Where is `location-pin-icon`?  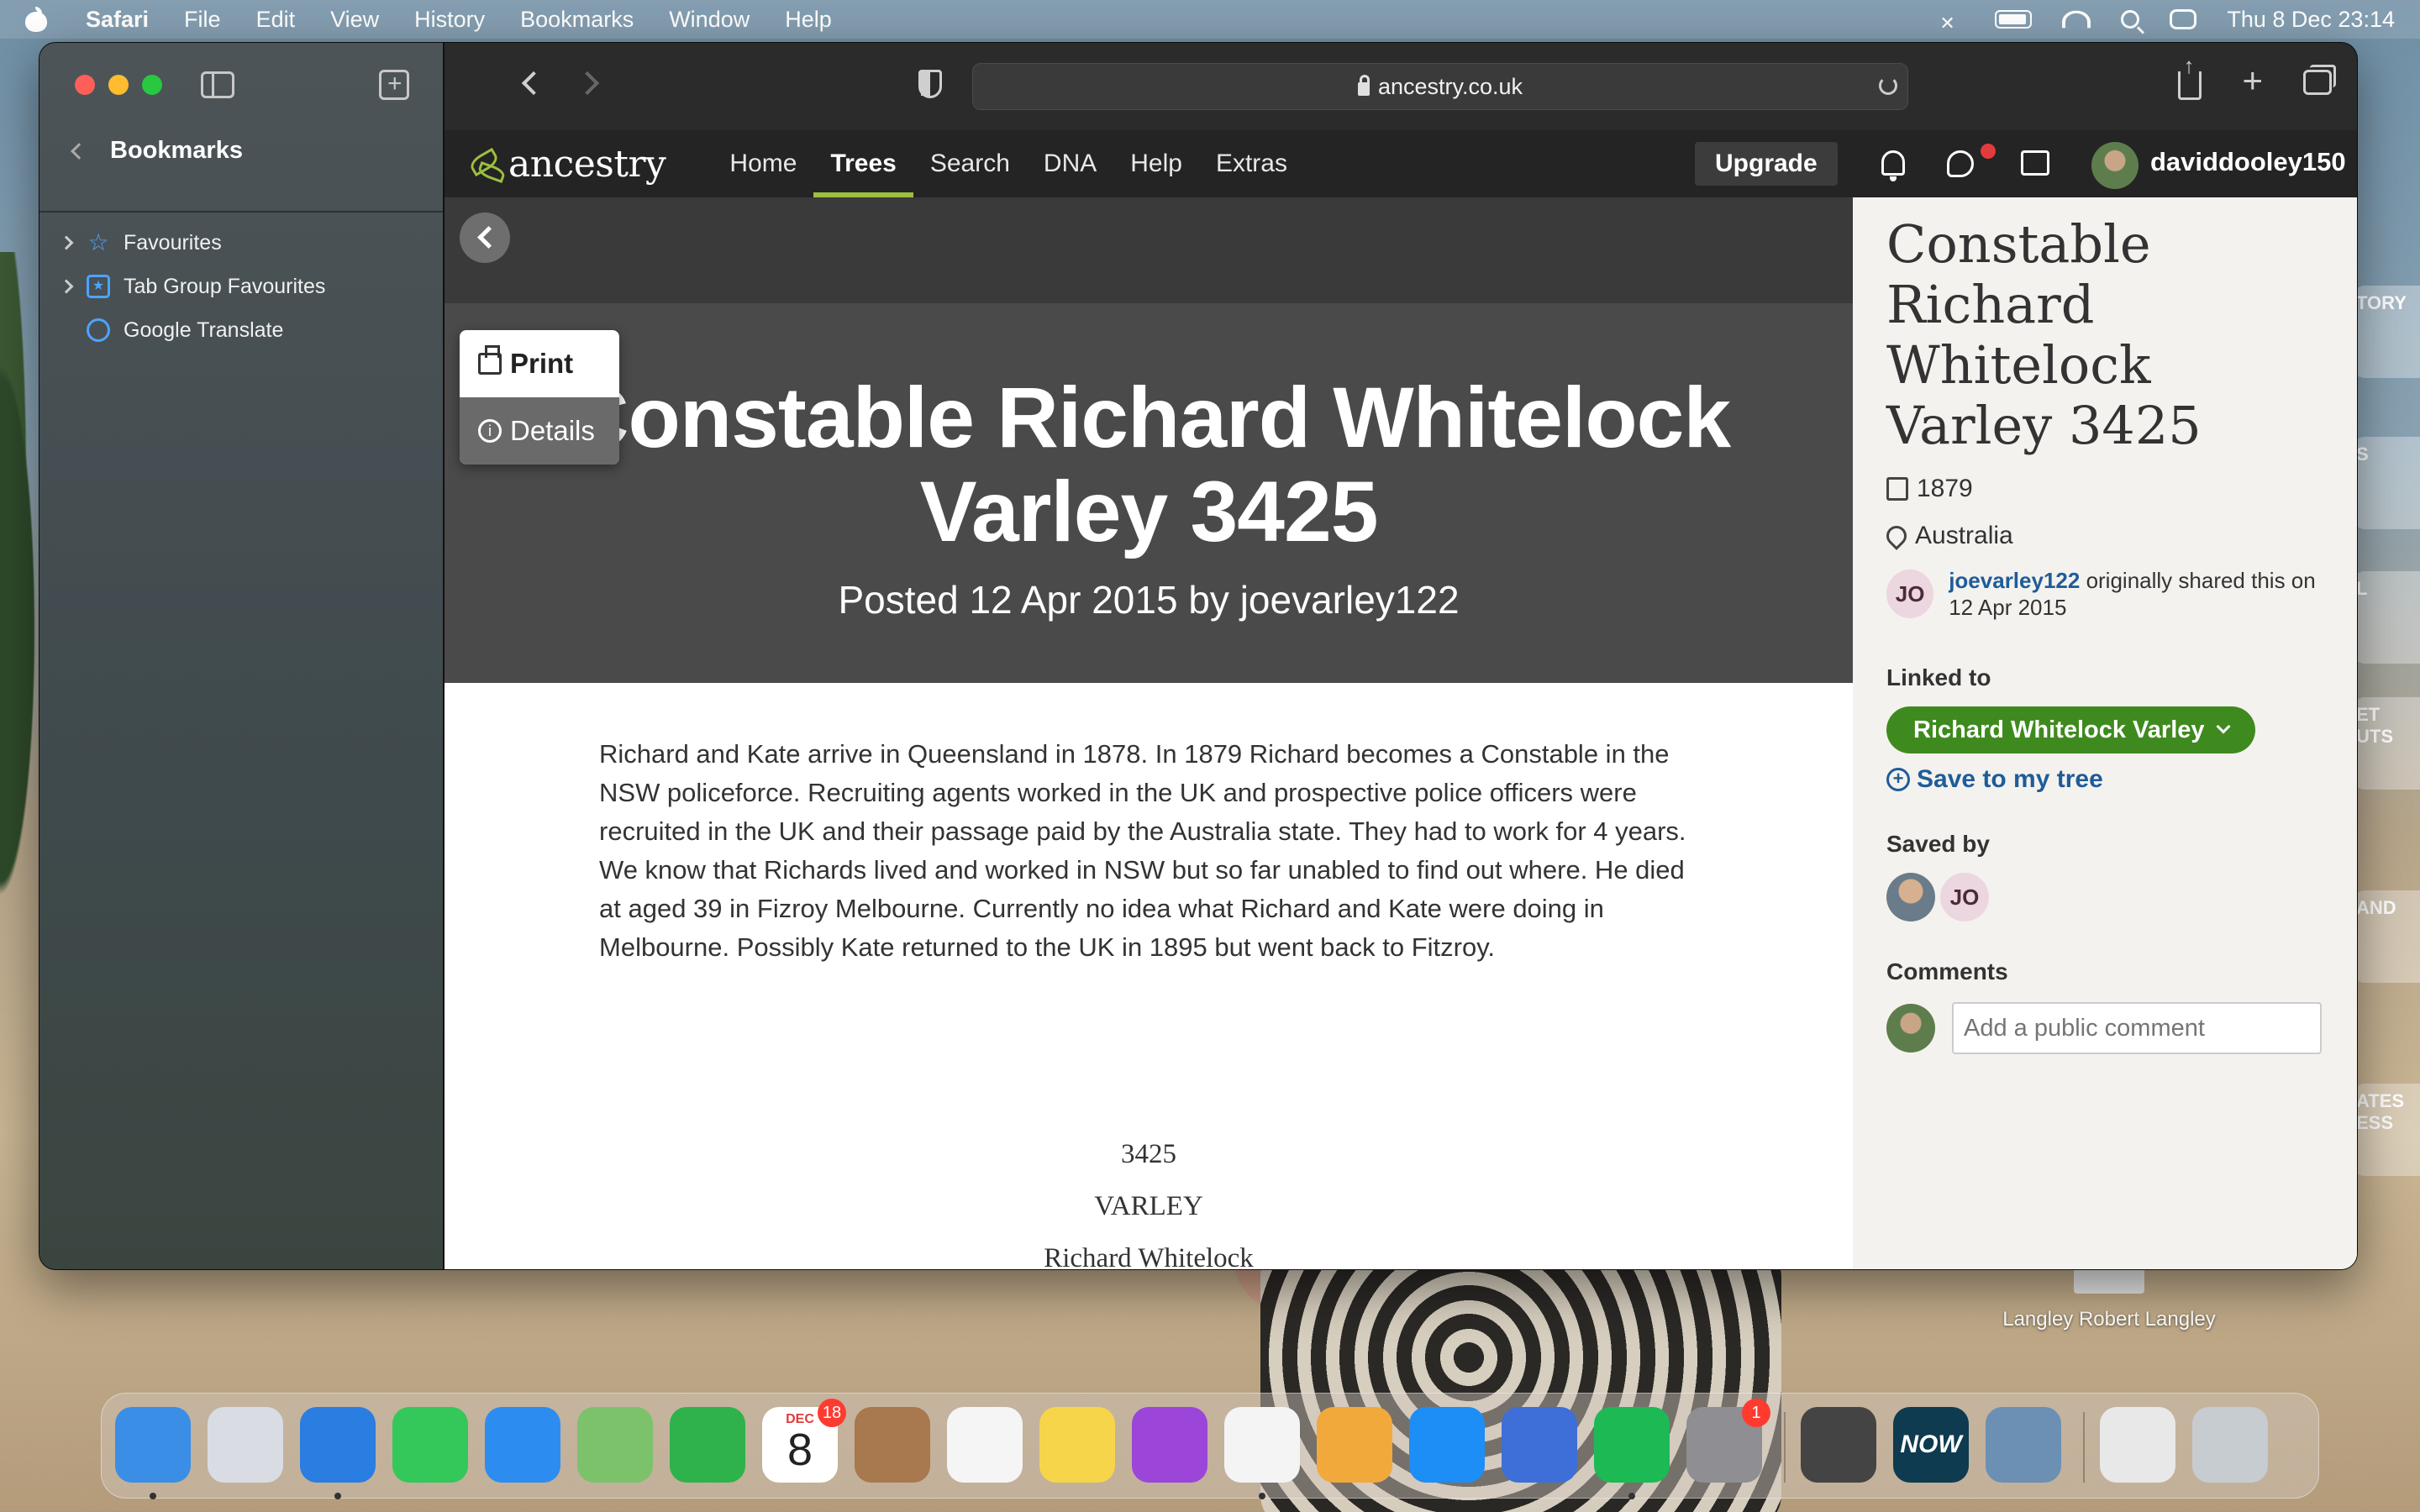 location-pin-icon is located at coordinates (1896, 536).